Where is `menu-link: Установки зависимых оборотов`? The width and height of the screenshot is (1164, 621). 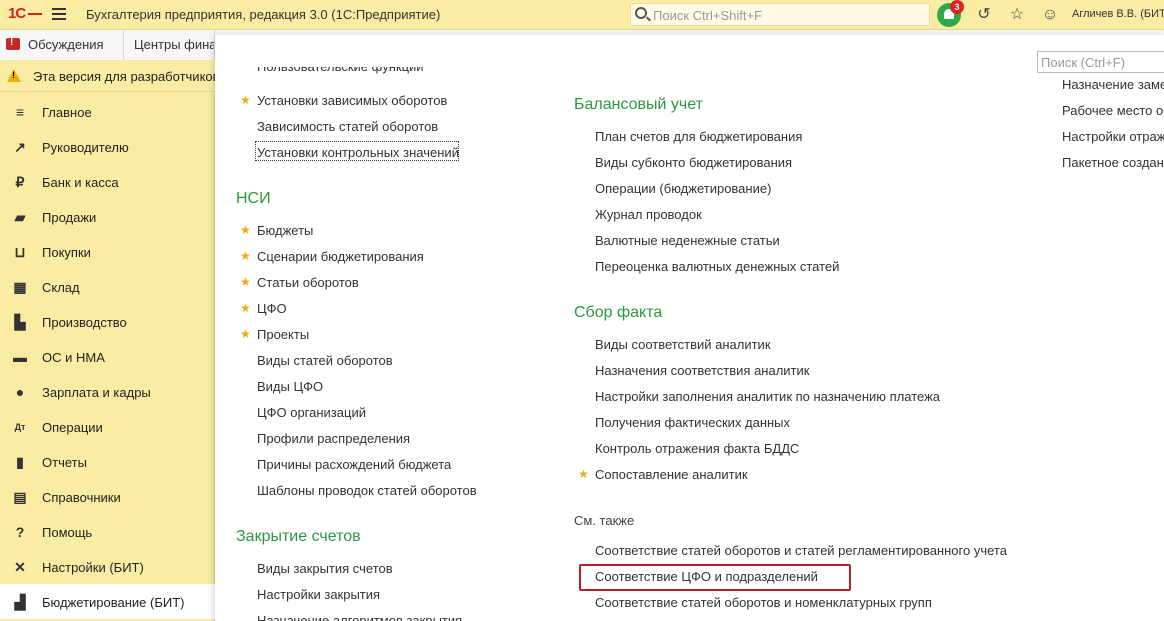 menu-link: Установки зависимых оборотов is located at coordinates (352, 100).